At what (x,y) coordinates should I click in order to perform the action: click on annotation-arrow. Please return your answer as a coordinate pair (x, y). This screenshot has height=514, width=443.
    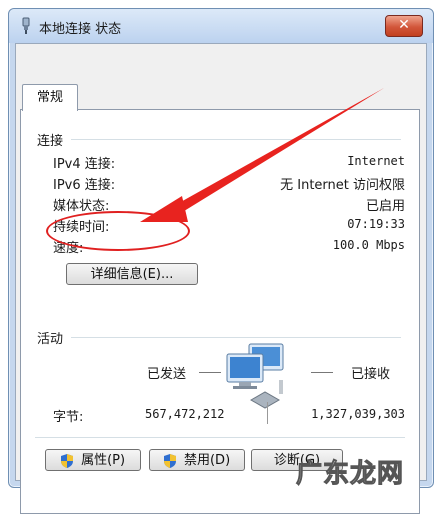
    Looking at the image, I should click on (262, 155).